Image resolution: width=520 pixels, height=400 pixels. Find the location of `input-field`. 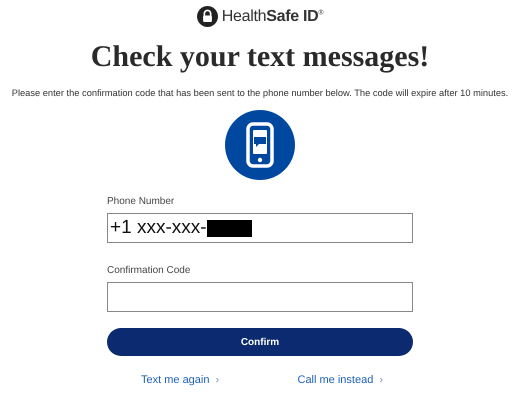

input-field is located at coordinates (260, 297).